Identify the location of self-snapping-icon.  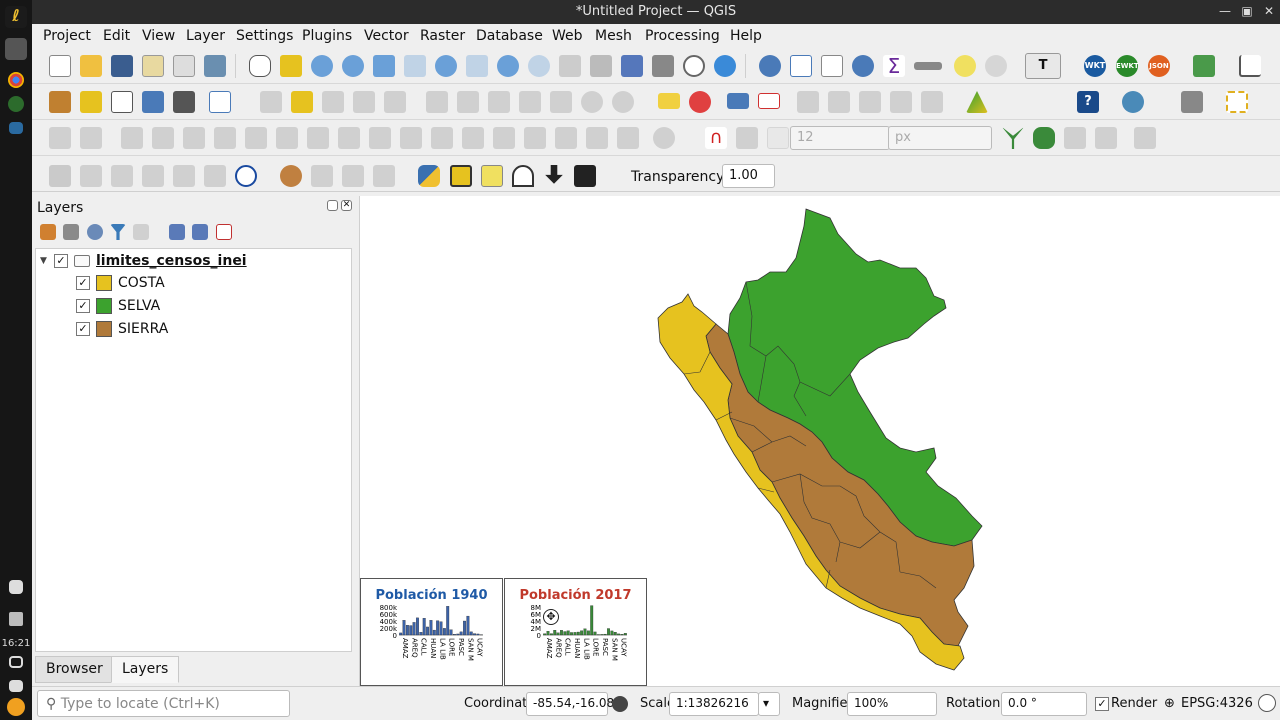
(1106, 138).